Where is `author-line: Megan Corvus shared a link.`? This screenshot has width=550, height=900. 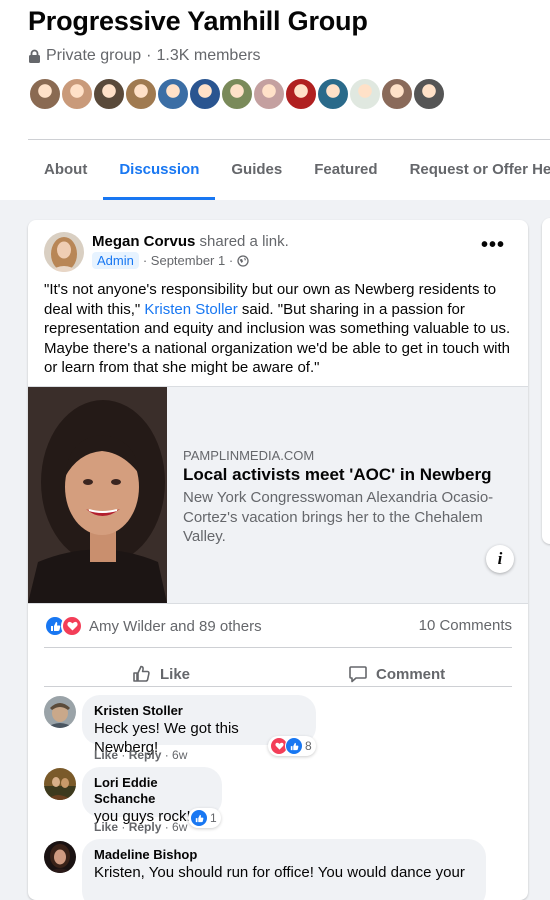
author-line: Megan Corvus shared a link. is located at coordinates (190, 241).